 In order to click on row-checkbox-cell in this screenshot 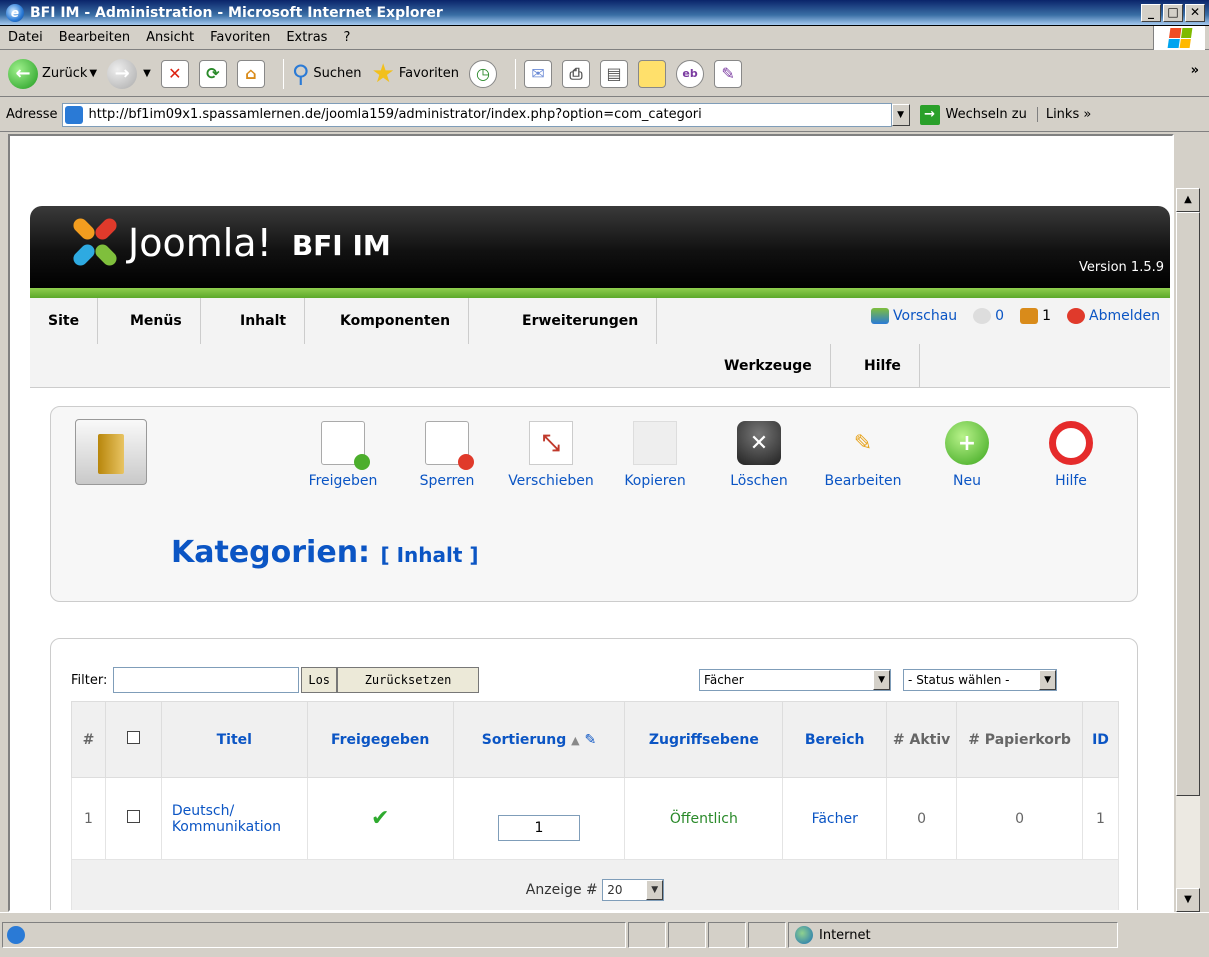, I will do `click(133, 818)`.